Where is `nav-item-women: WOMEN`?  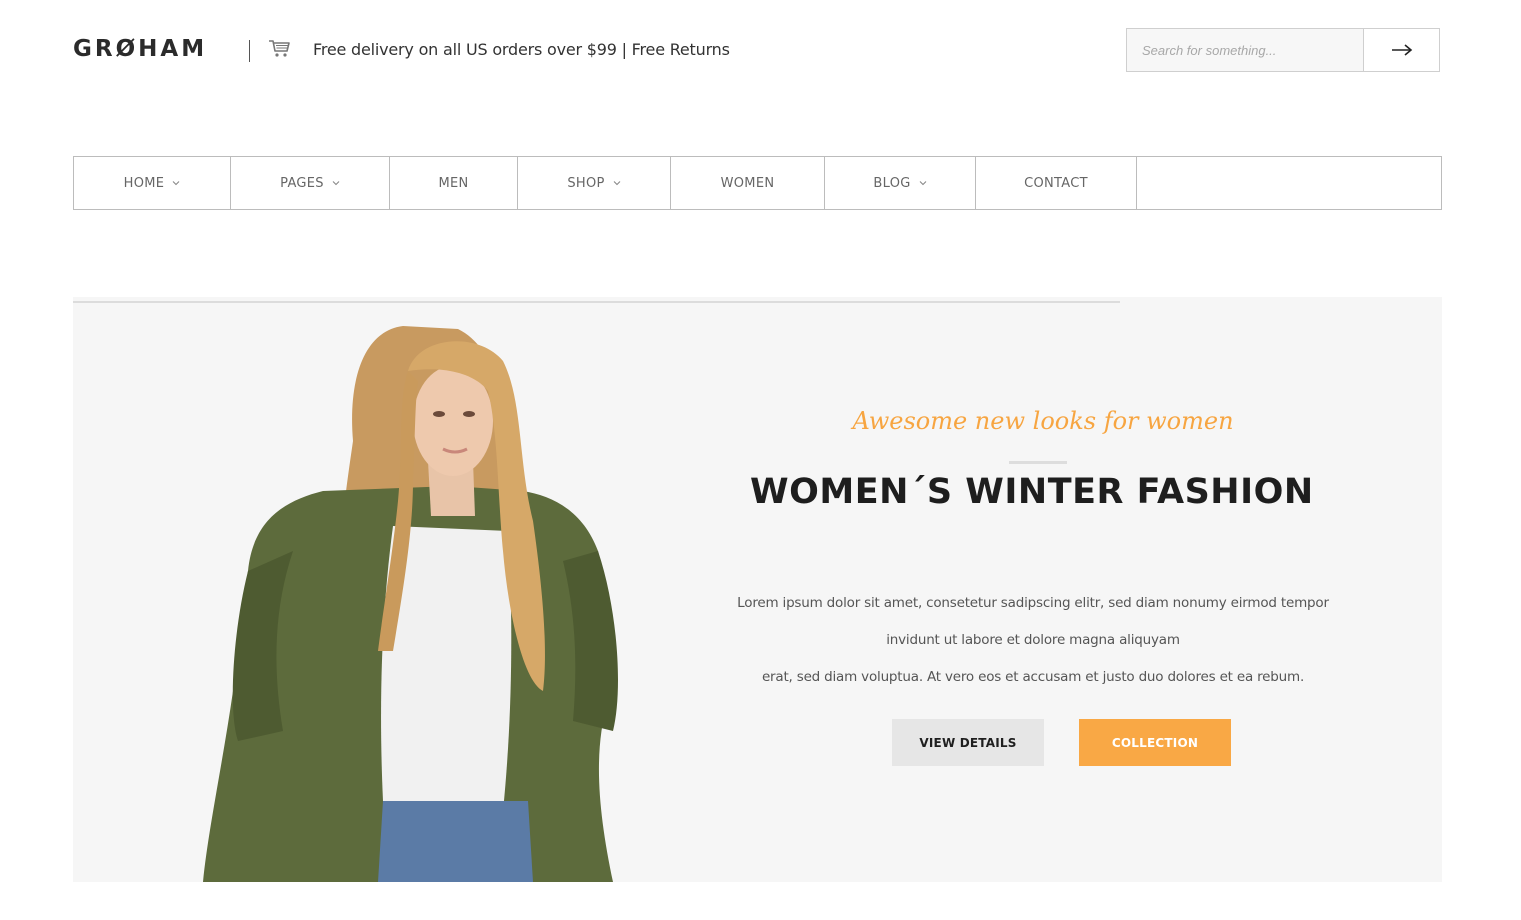 nav-item-women: WOMEN is located at coordinates (748, 183).